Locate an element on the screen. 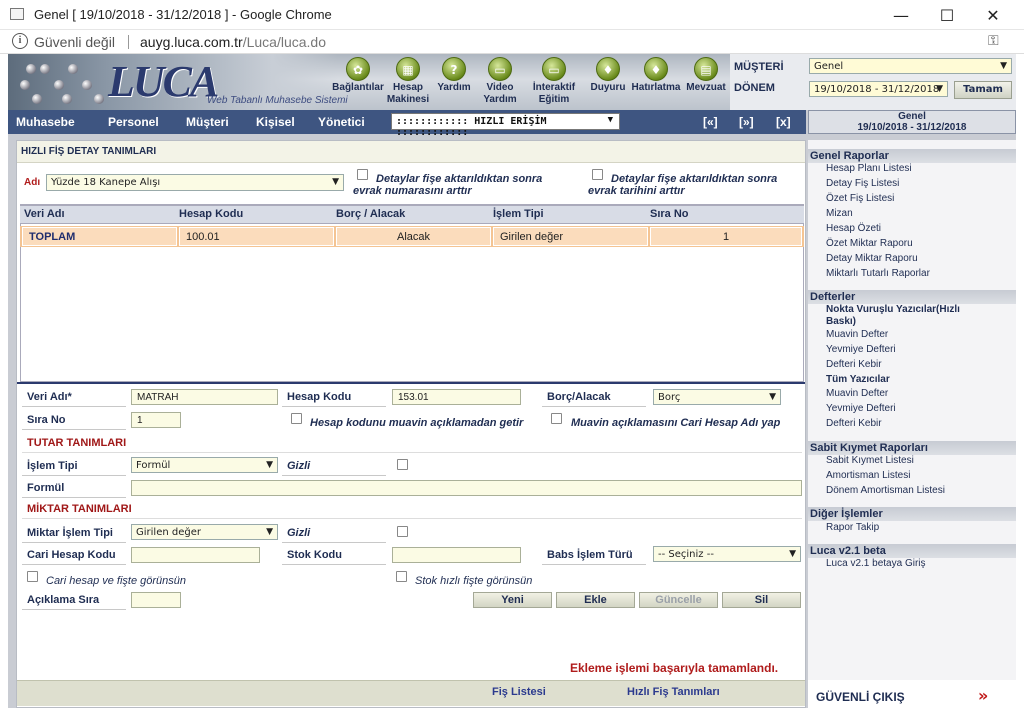 The image size is (1024, 708). nav-close-button: [x] is located at coordinates (783, 122).